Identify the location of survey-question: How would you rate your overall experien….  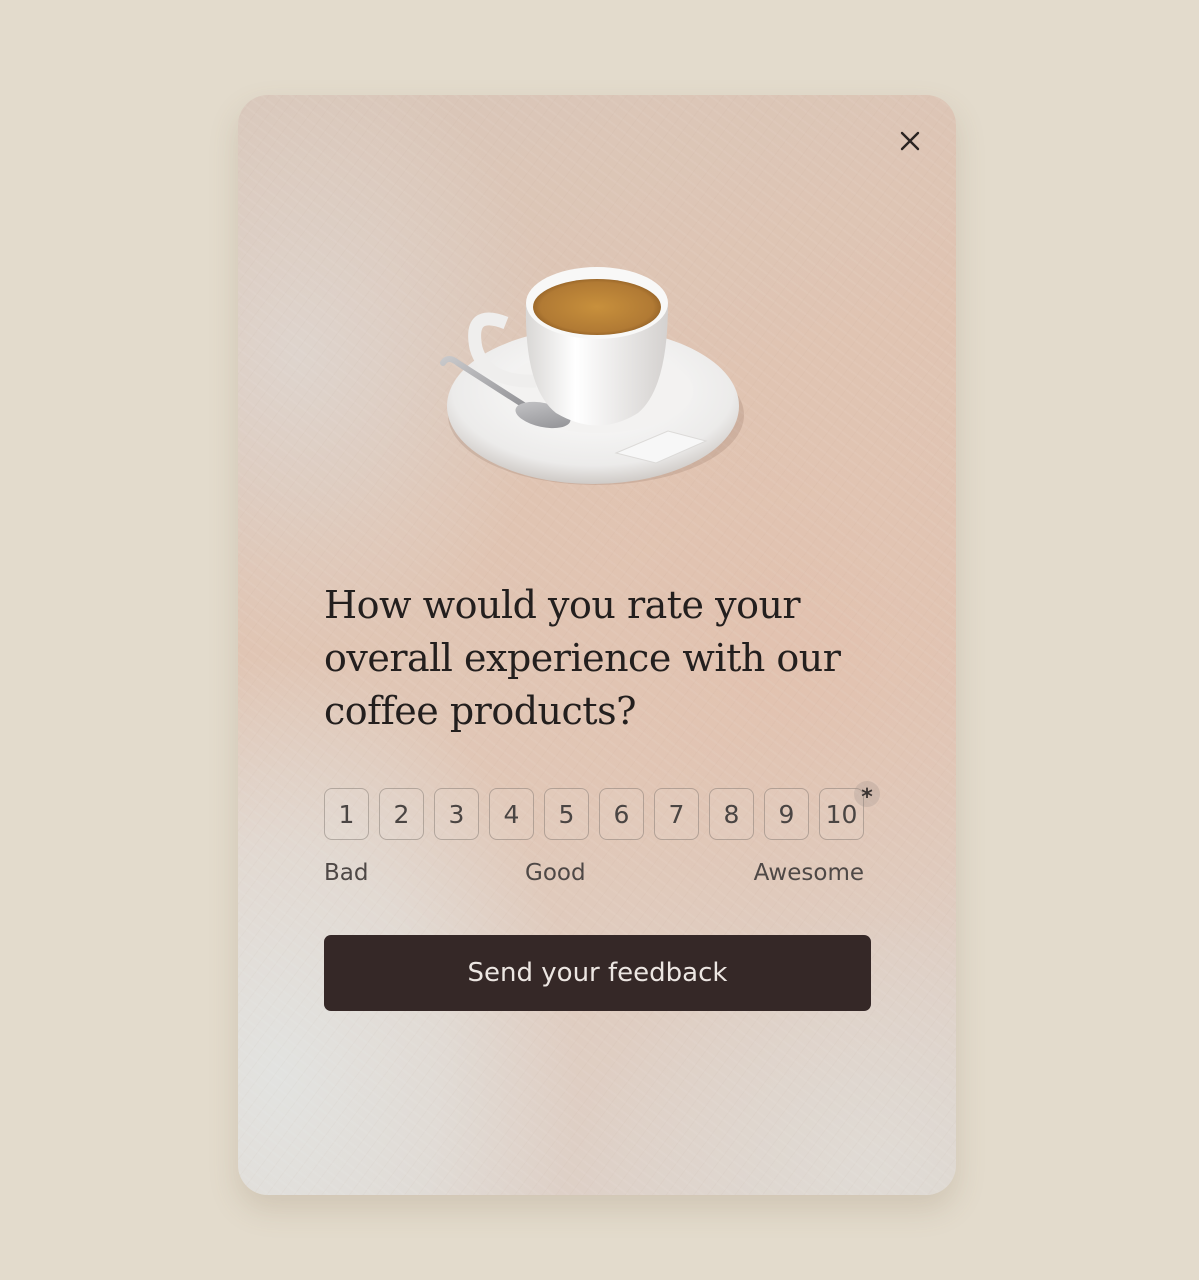
(582, 658).